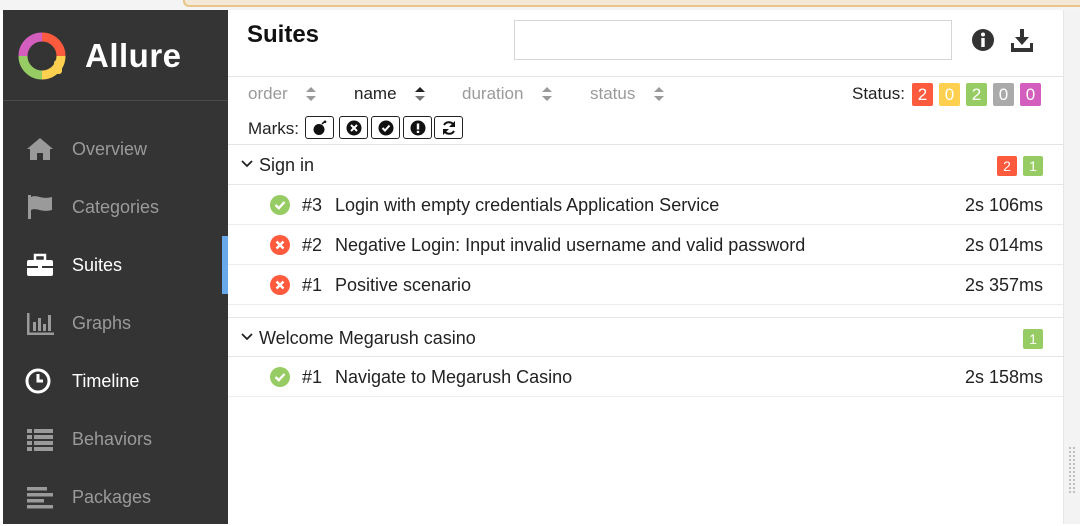 The height and width of the screenshot is (526, 1080). Describe the element at coordinates (40, 149) in the screenshot. I see `home-icon` at that location.